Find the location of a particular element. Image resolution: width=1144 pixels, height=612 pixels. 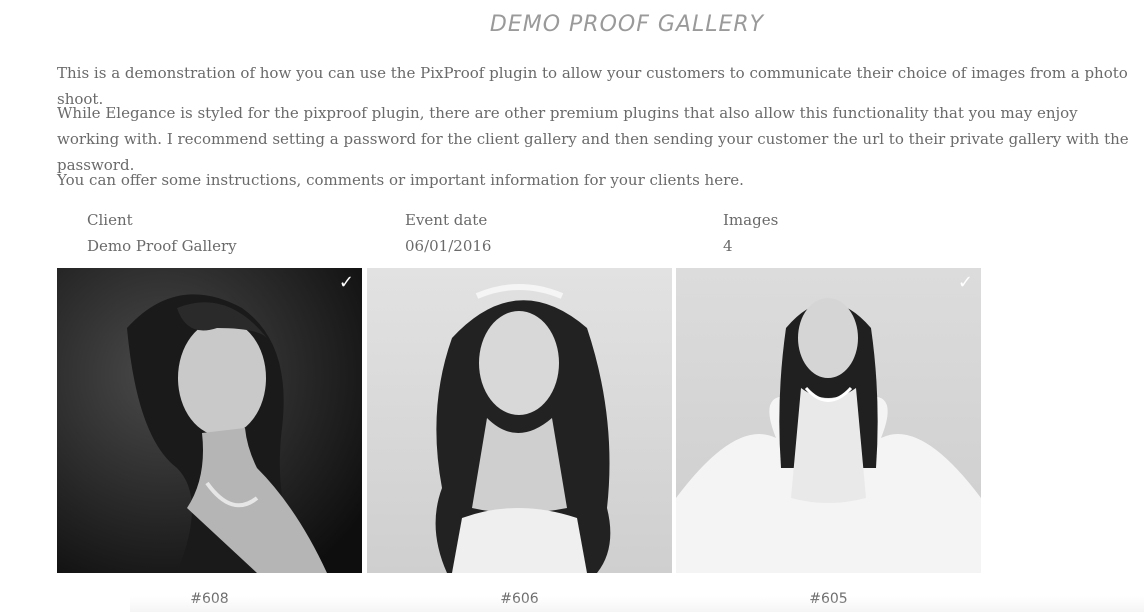

bottom-fade is located at coordinates (637, 604).